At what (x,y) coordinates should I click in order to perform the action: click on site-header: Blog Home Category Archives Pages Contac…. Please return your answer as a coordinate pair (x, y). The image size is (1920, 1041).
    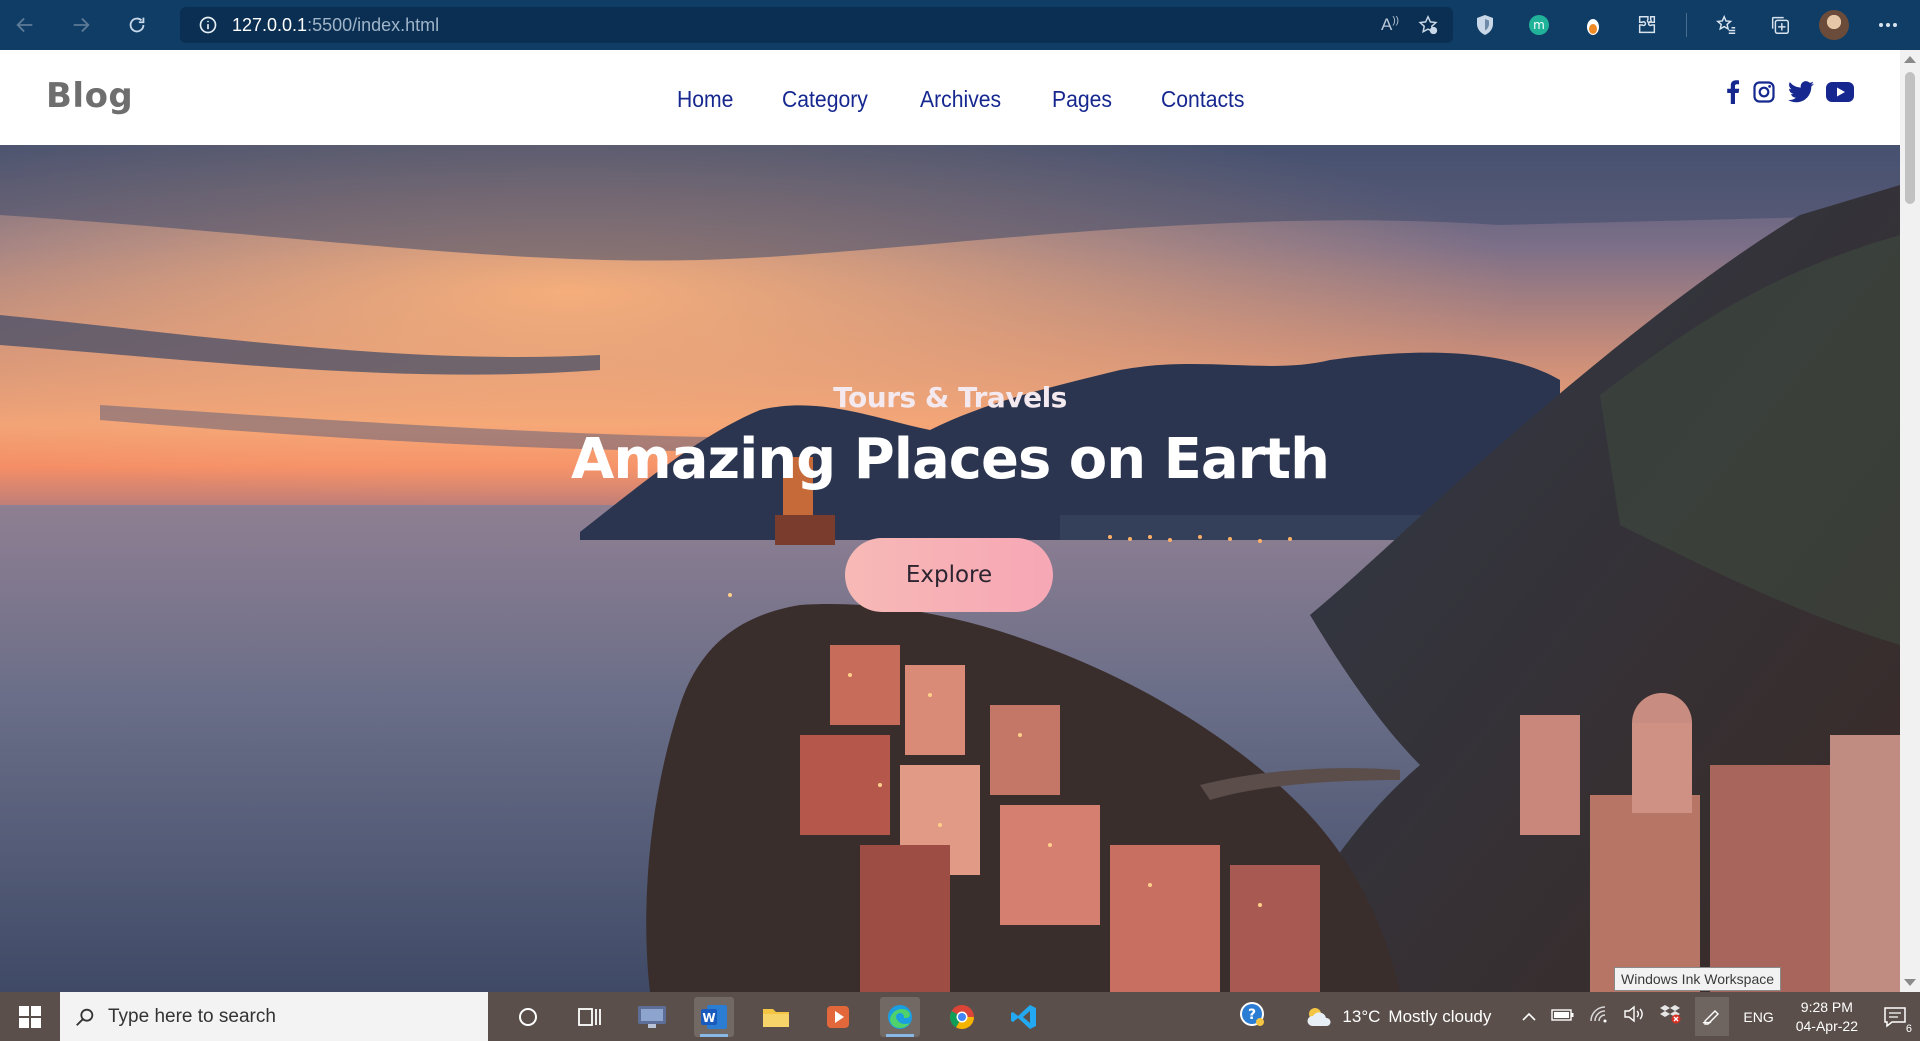
    Looking at the image, I should click on (950, 97).